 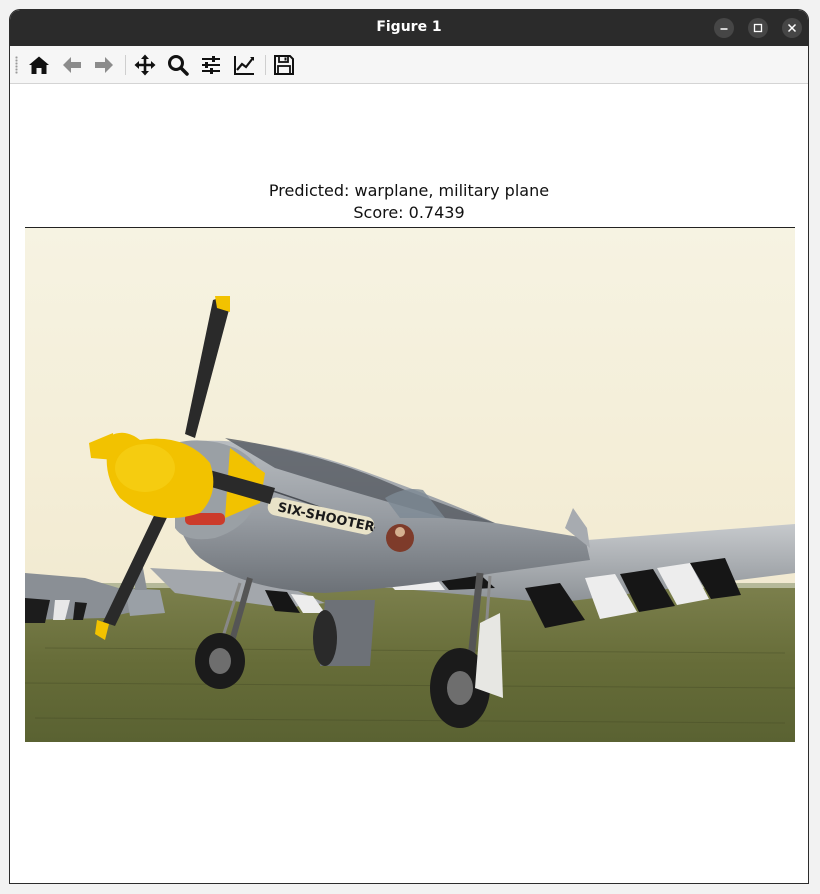 I want to click on minimize-button, so click(x=724, y=28).